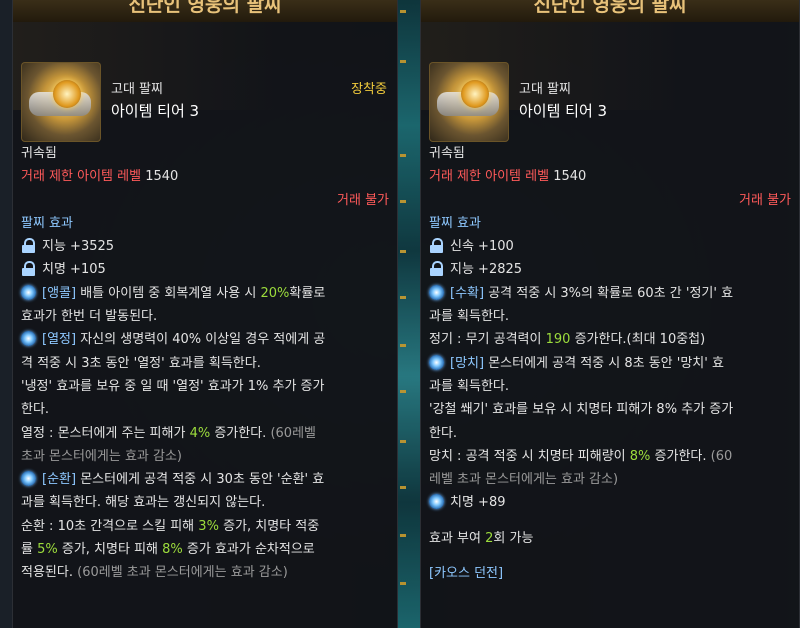 This screenshot has height=628, width=800. What do you see at coordinates (143, 503) in the screenshot?
I see `effect-line: 과를 획득한다. 해당 효과는 갱신되지 않는다.` at bounding box center [143, 503].